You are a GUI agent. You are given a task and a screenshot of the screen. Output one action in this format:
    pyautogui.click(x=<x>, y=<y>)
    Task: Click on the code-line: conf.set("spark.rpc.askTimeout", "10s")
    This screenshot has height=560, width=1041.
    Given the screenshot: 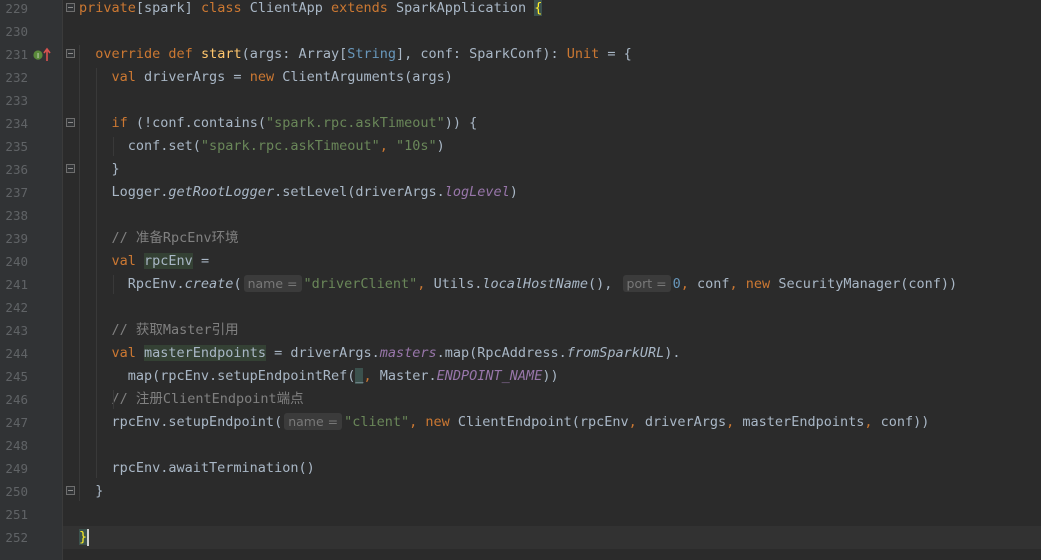 What is the action you would take?
    pyautogui.click(x=552, y=146)
    